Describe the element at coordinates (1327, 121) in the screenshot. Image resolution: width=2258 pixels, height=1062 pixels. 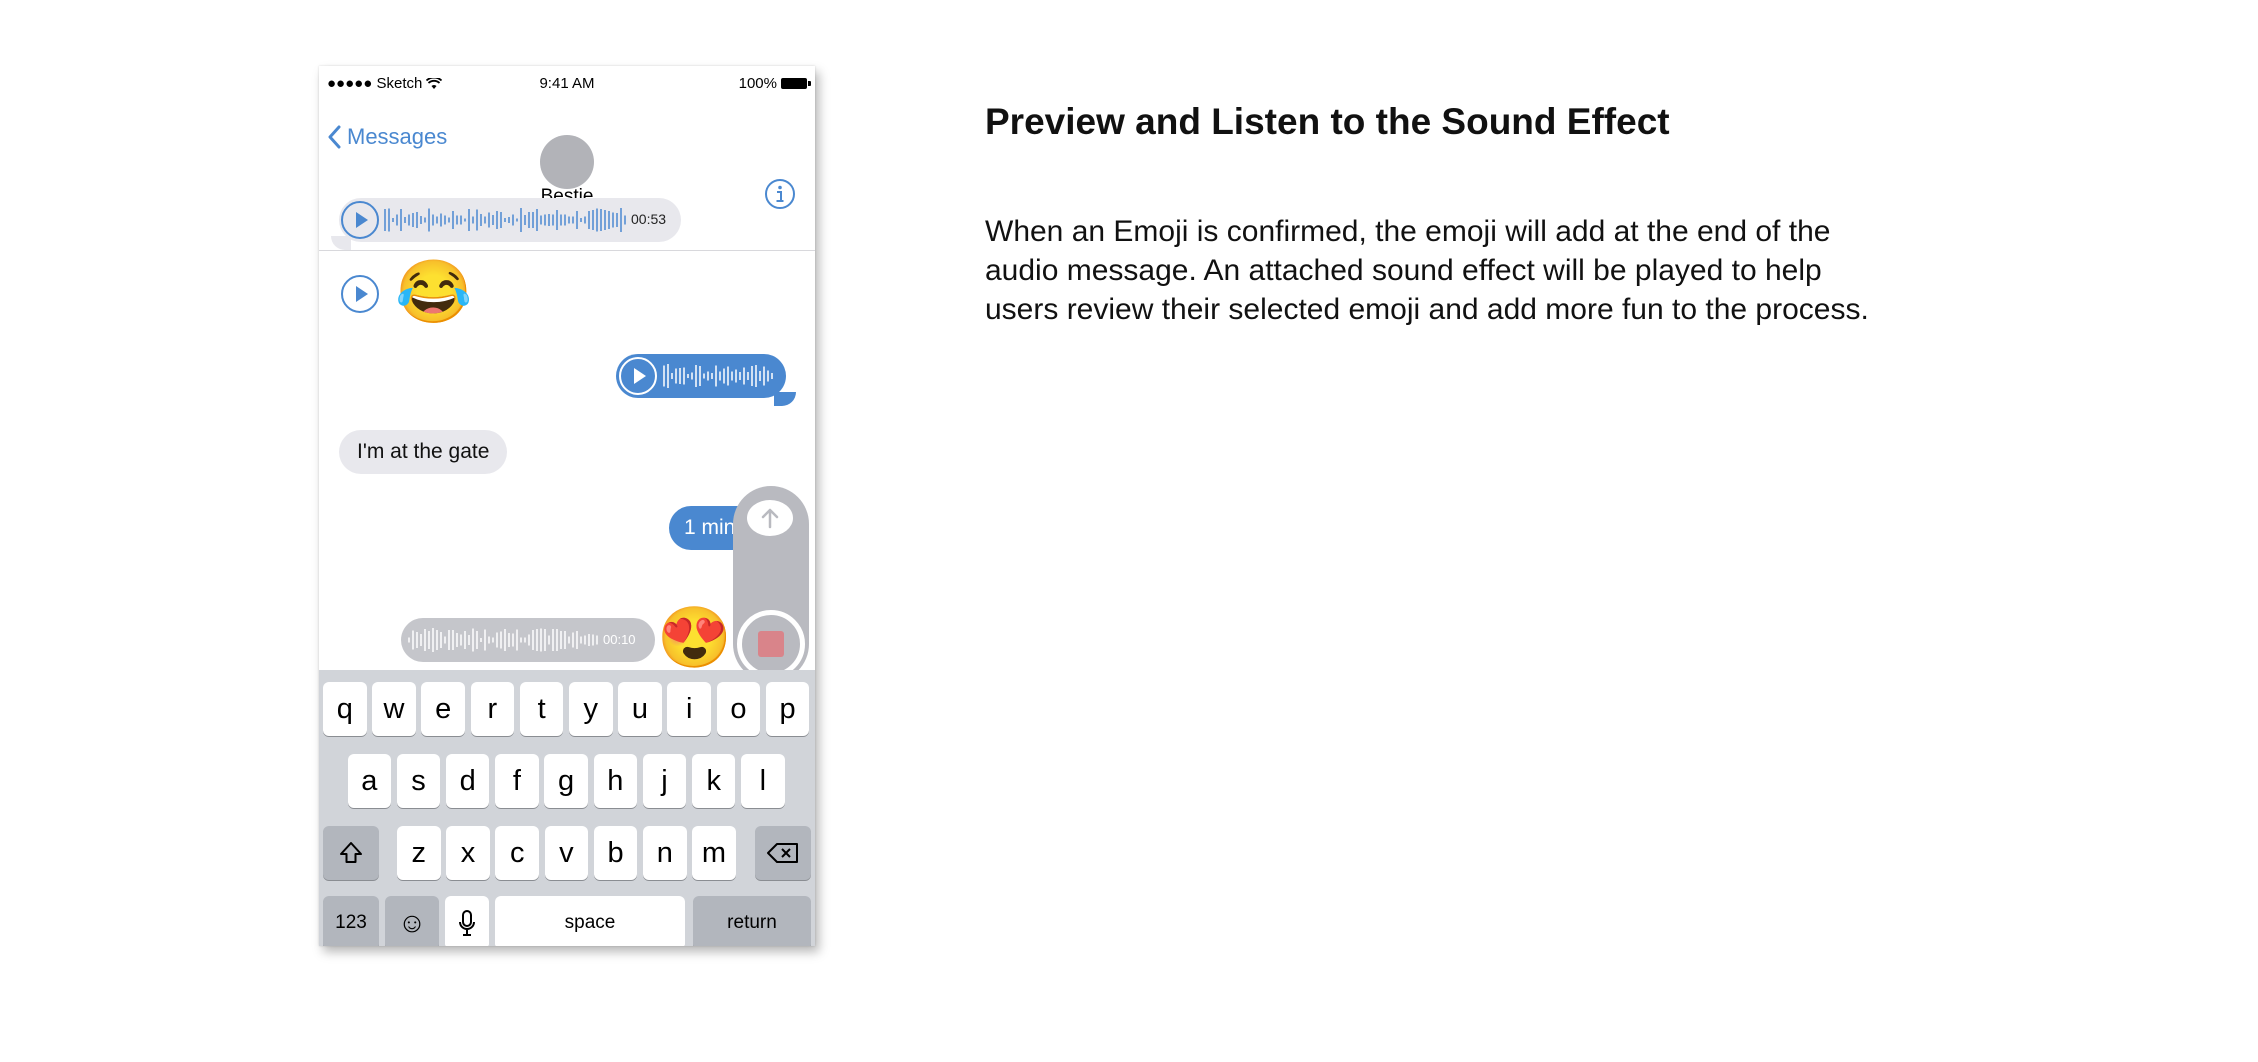
I see `annotation-title: Preview and Listen to the Sound Effect` at that location.